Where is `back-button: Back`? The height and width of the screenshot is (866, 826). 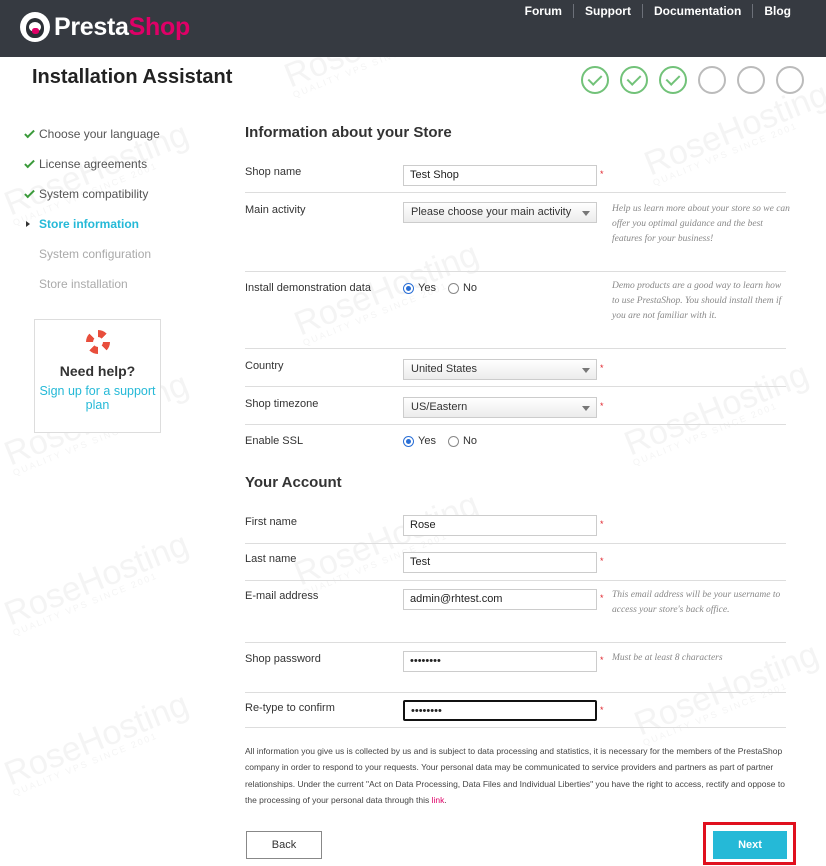 back-button: Back is located at coordinates (284, 845).